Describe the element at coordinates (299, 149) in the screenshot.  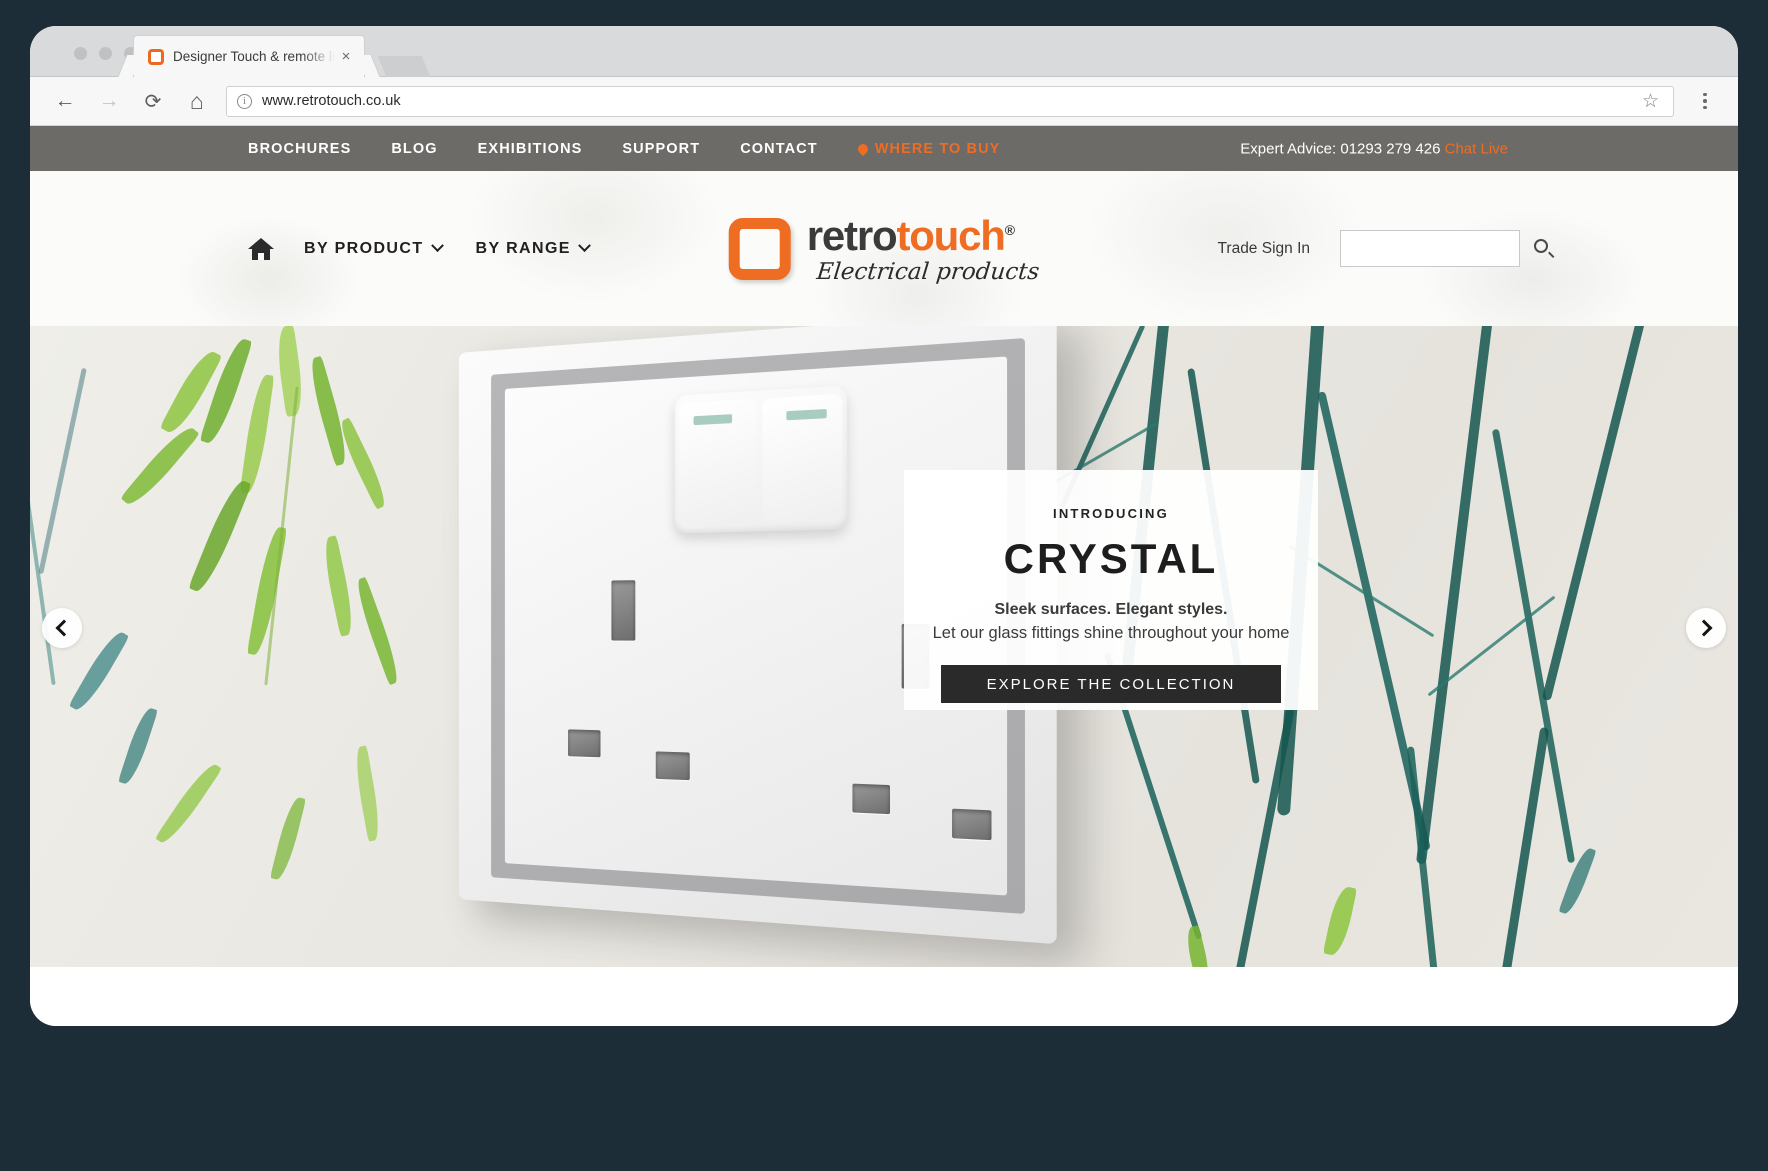
I see `nav-item-brochures: BROCHURES` at that location.